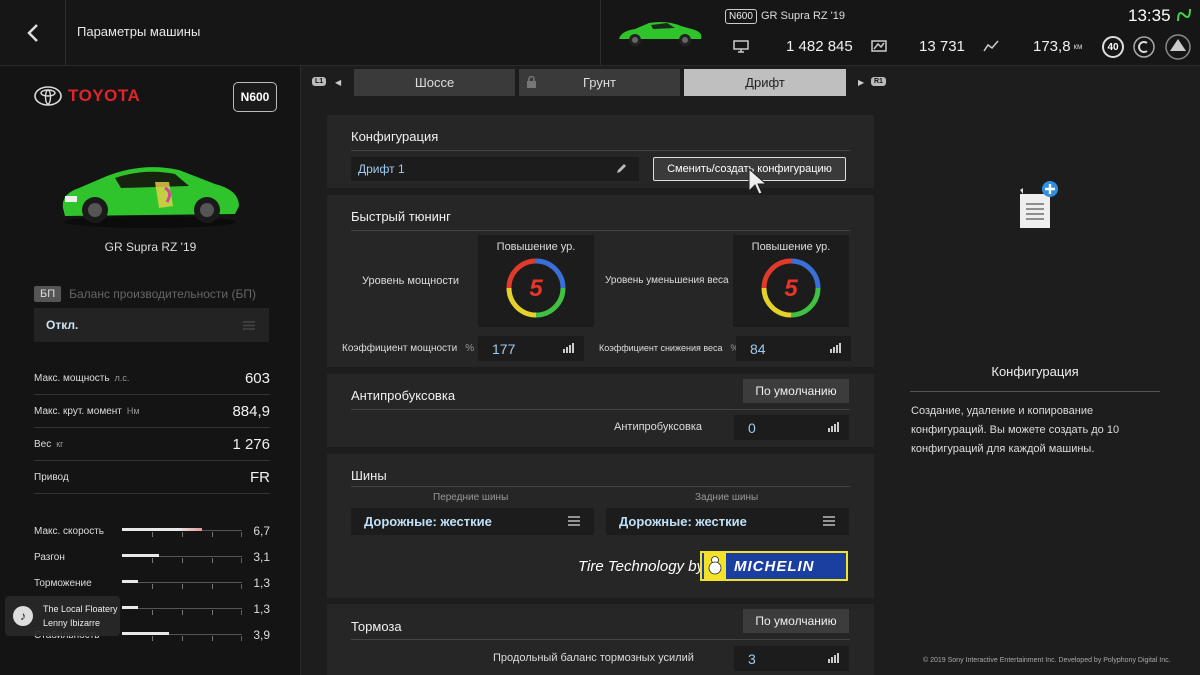  I want to click on rear-tyres-label: Задние шины, so click(727, 497).